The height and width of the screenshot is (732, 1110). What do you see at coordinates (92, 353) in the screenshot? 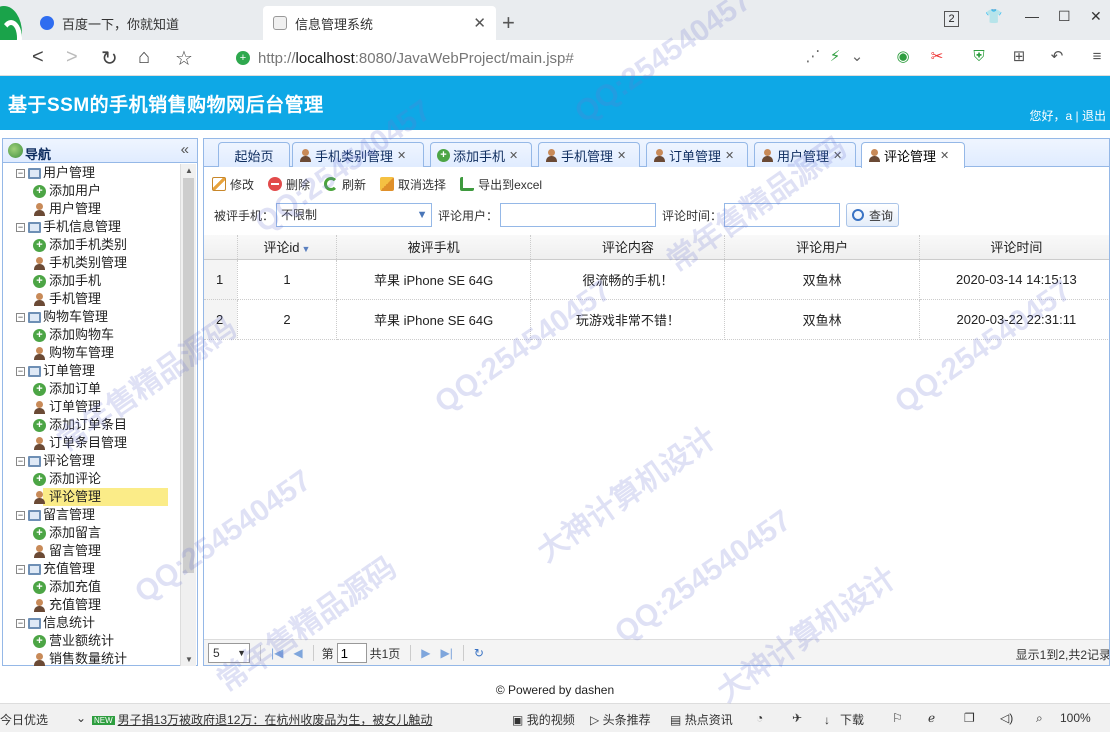
I see `sidebar-item: 购物车管理` at bounding box center [92, 353].